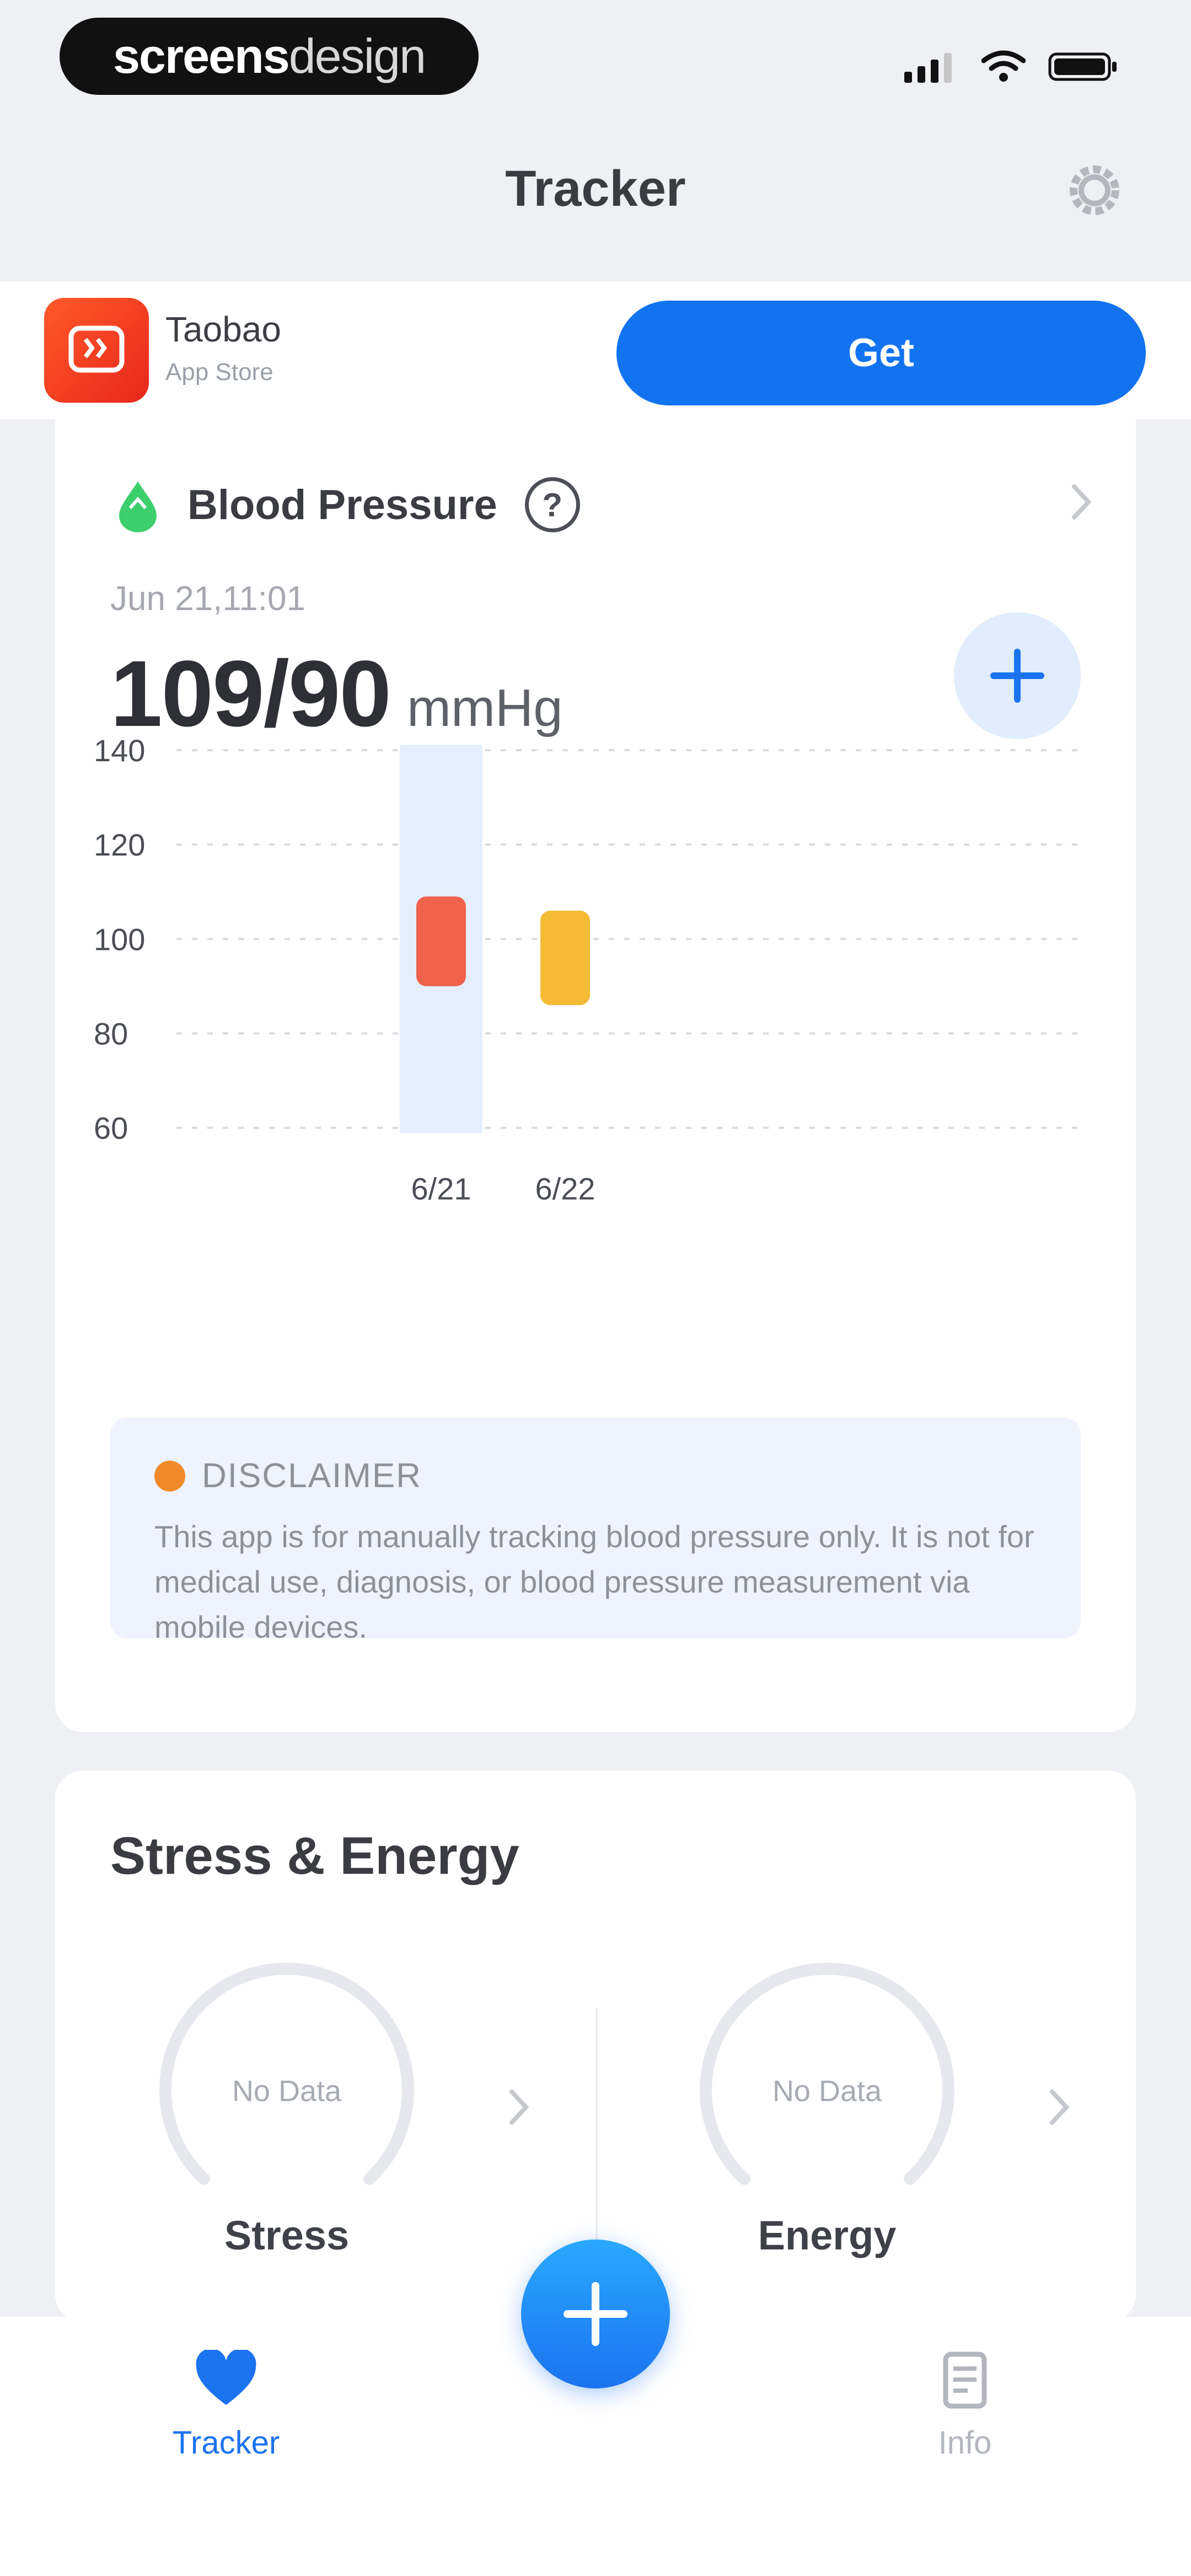 The width and height of the screenshot is (1191, 2576). I want to click on bp-title-row: Blood Pressure ?, so click(345, 505).